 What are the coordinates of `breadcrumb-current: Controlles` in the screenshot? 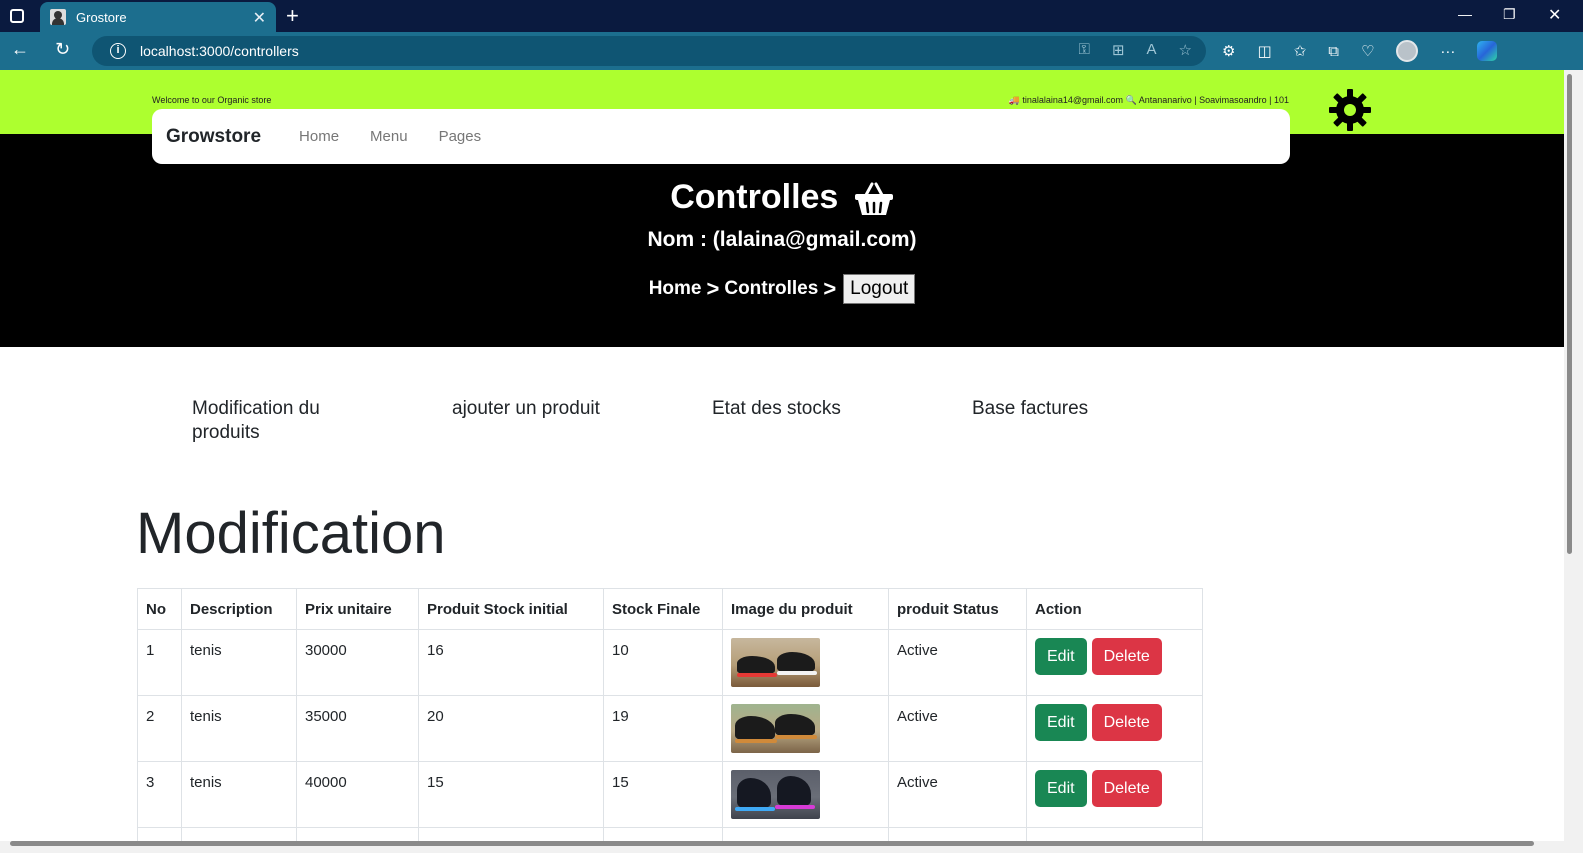 It's located at (771, 289).